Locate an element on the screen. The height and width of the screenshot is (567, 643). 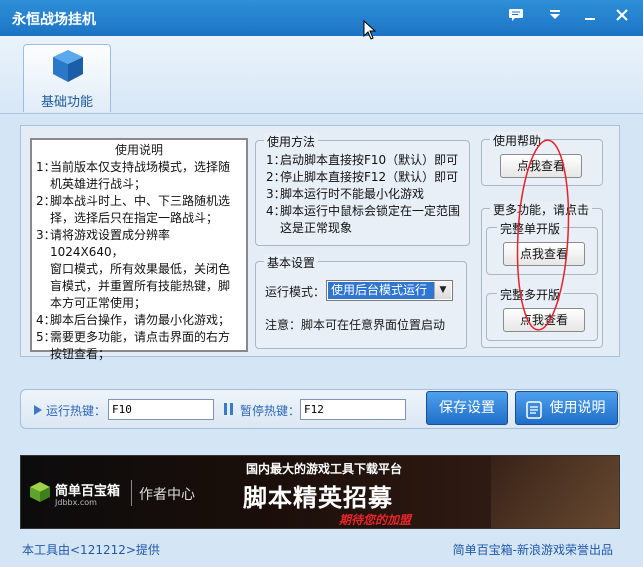
list-item-text: 需要更多功能，请点击界面的右方 按钮查看； is located at coordinates (146, 346).